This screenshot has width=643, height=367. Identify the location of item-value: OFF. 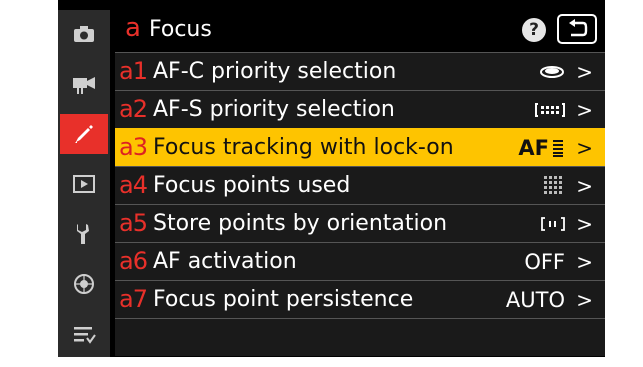
(544, 262).